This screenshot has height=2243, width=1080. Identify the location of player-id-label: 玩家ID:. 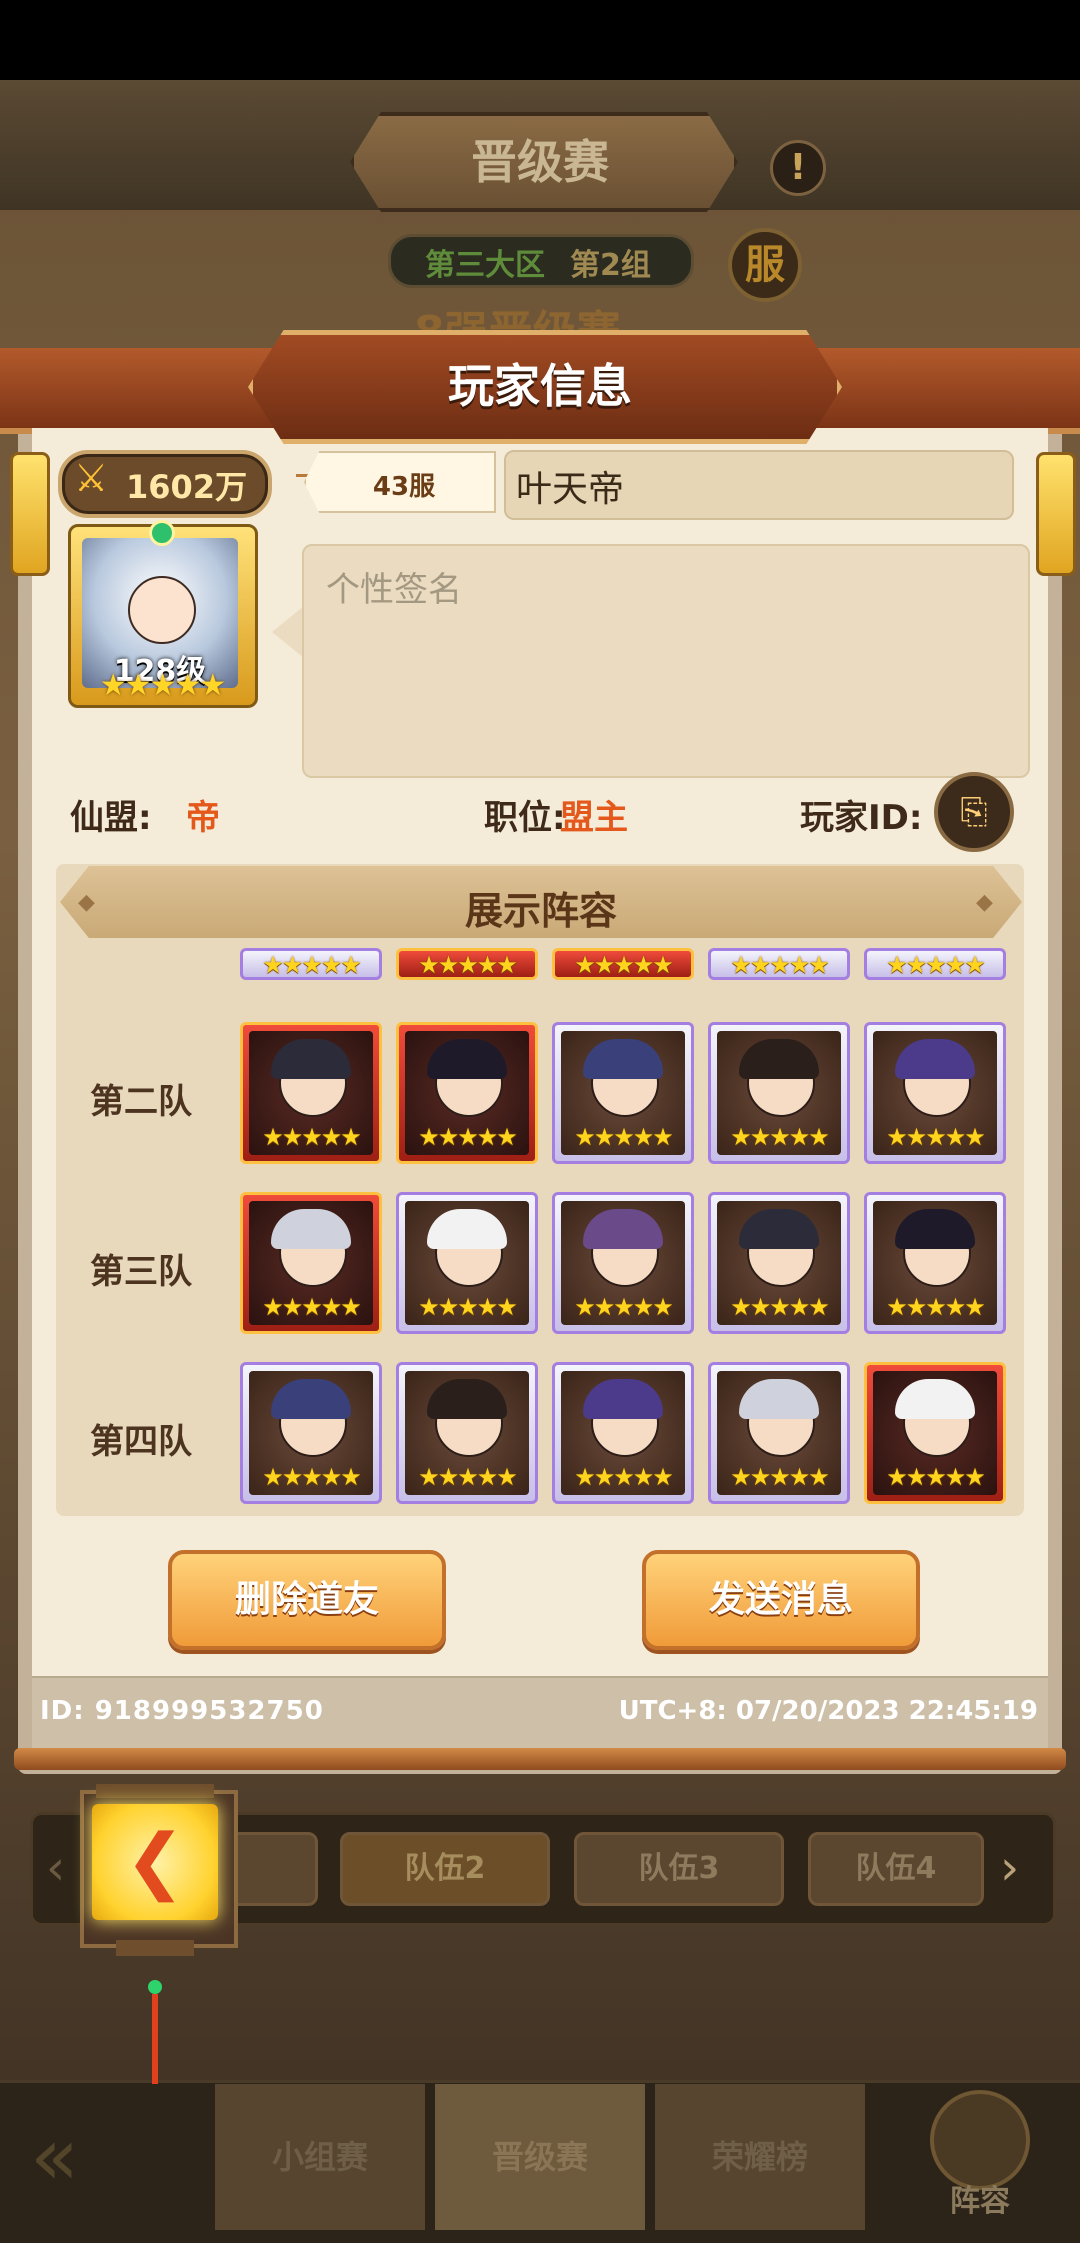
(861, 818).